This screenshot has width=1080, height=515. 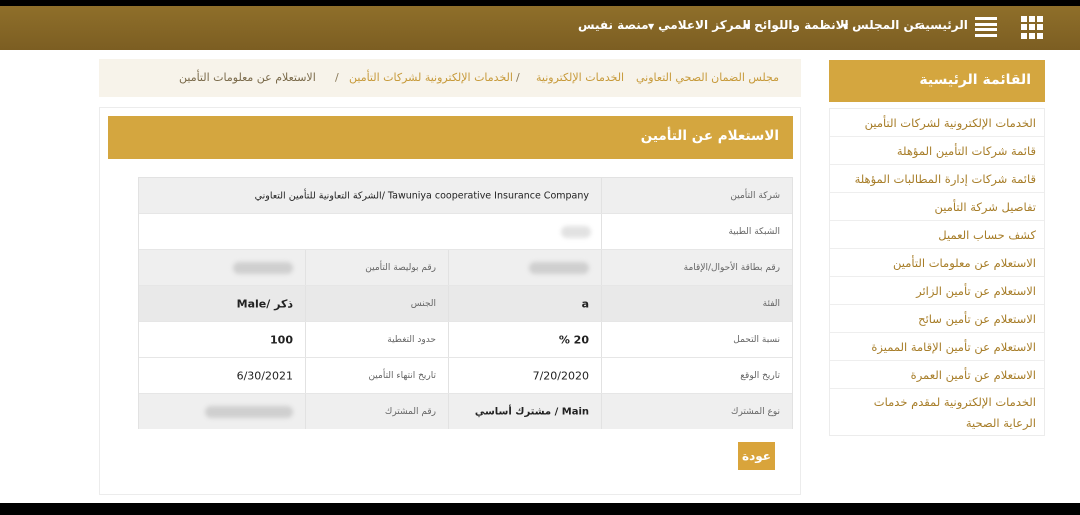 I want to click on table-cell: 7/20/2020, so click(x=524, y=375).